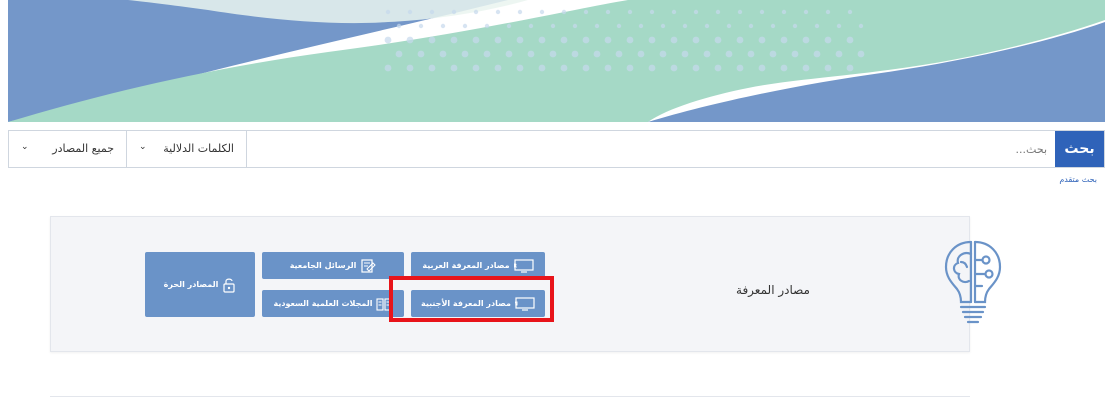 This screenshot has width=1105, height=398. I want to click on search-bar: جميع المصادر ⌄ الكلمات الدلالية ⌄ بحث, so click(556, 149).